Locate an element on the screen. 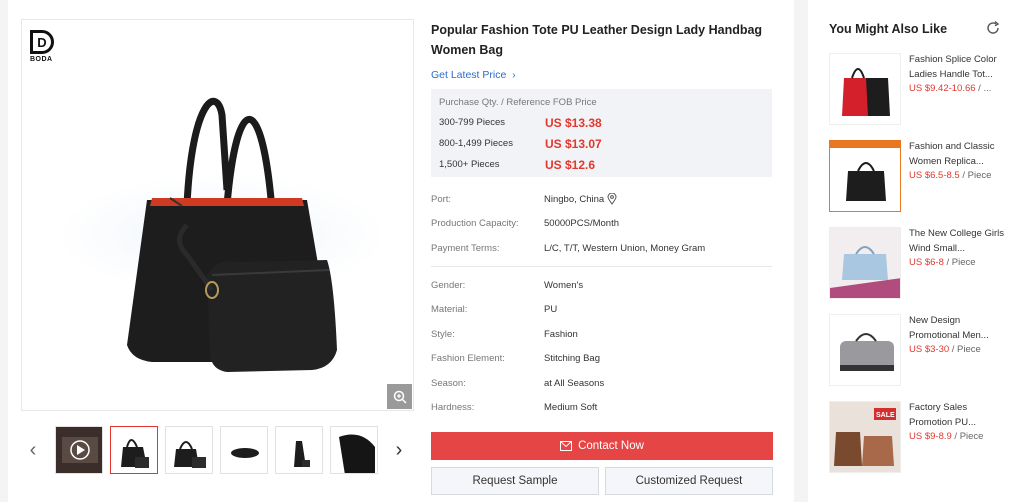 This screenshot has width=1024, height=502. request-sample-button: Request Sample is located at coordinates (515, 481).